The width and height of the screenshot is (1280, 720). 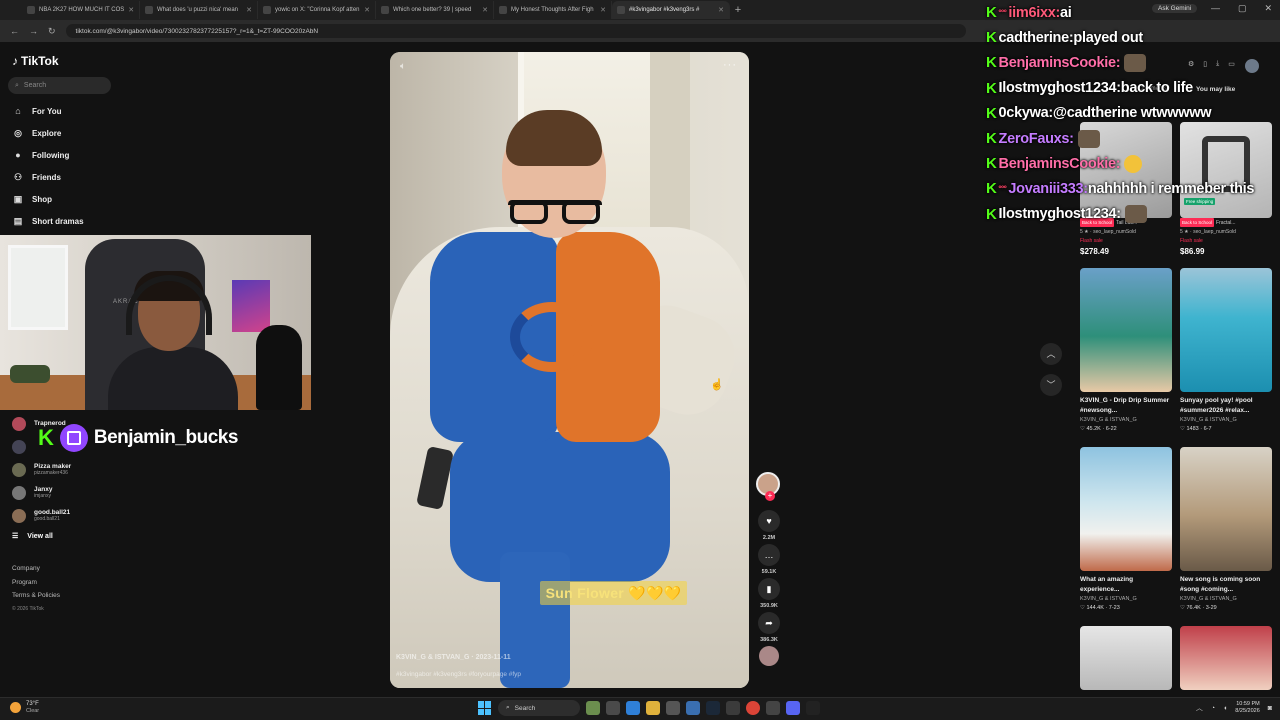 I want to click on chat-text: played out, so click(x=1108, y=37).